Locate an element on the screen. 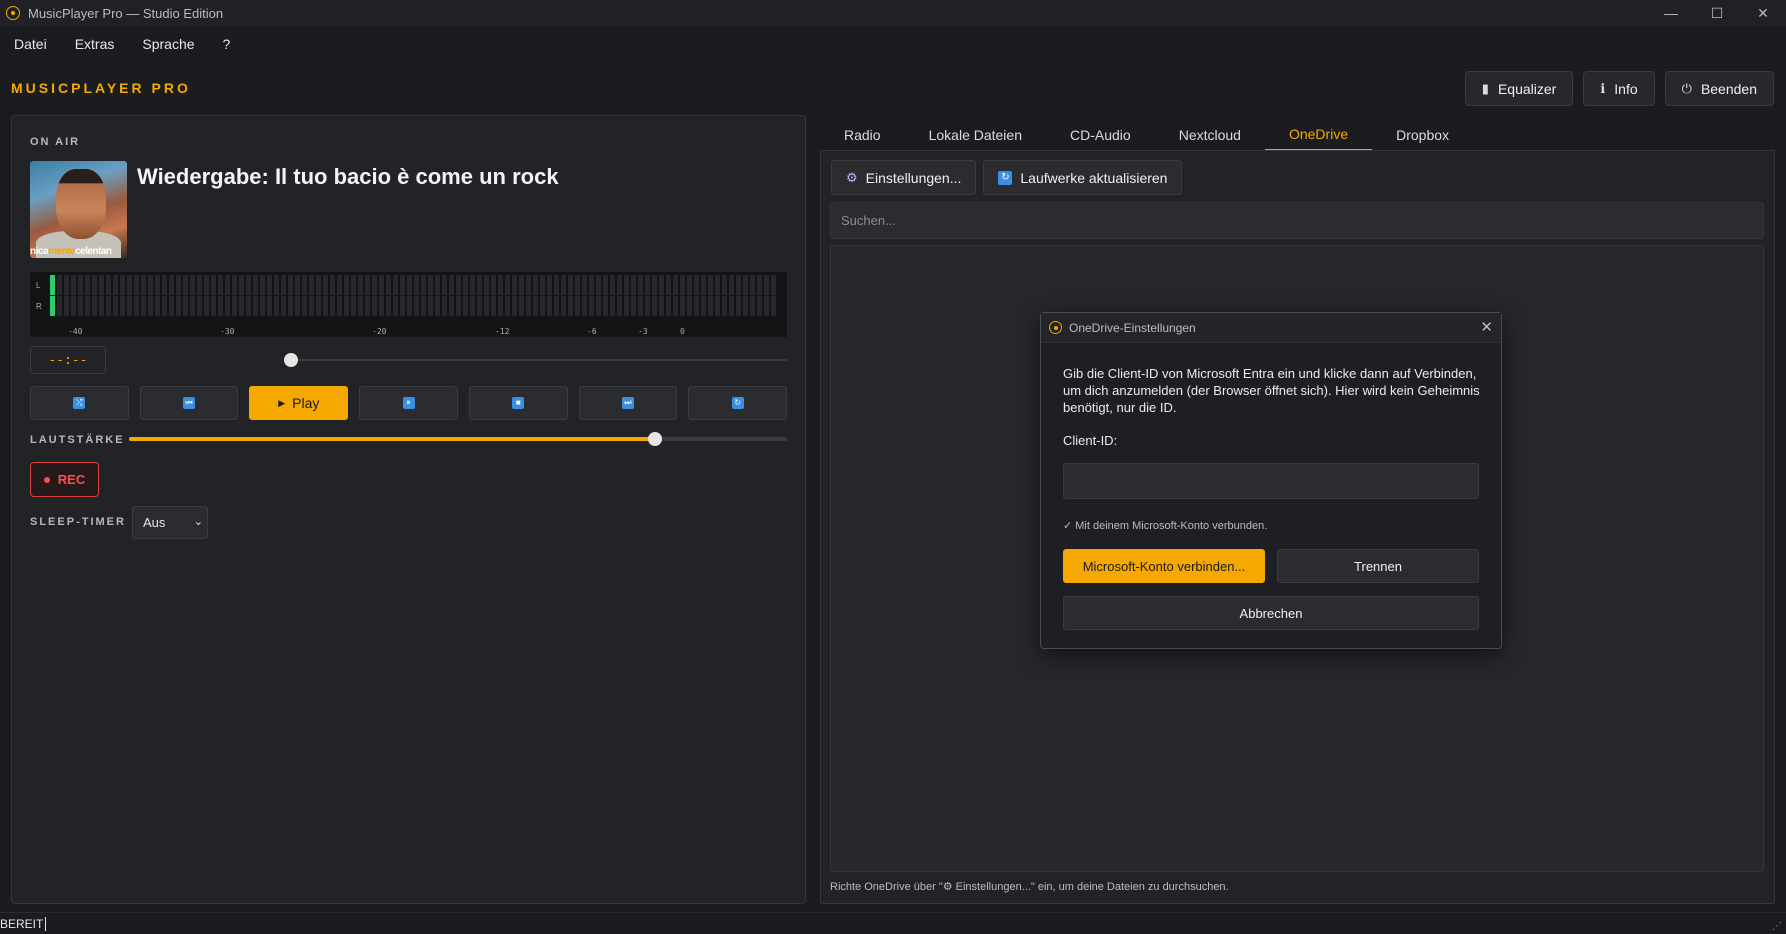 The image size is (1786, 934). menu-extras: Extras is located at coordinates (95, 44).